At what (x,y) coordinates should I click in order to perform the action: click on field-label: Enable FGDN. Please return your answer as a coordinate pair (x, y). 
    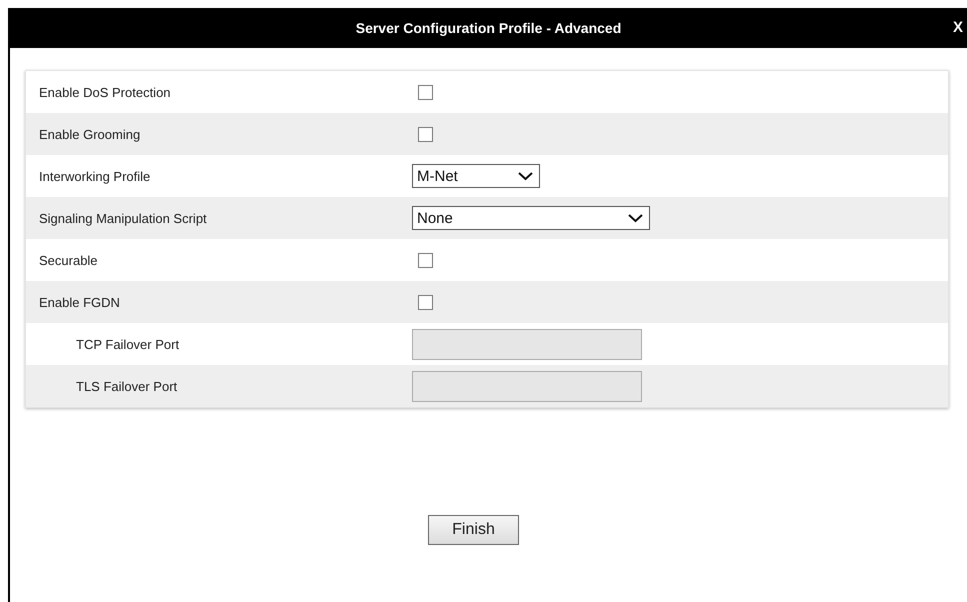
    Looking at the image, I should click on (79, 302).